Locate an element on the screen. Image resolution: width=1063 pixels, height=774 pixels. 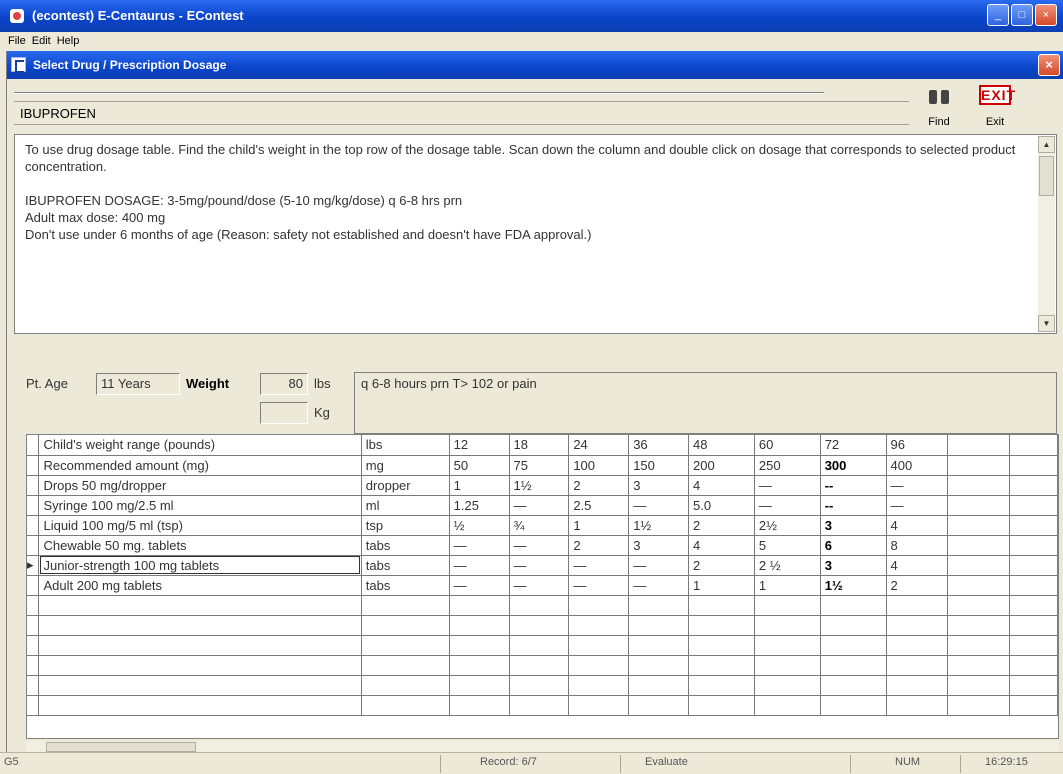
table-cell: 150 is located at coordinates (659, 465).